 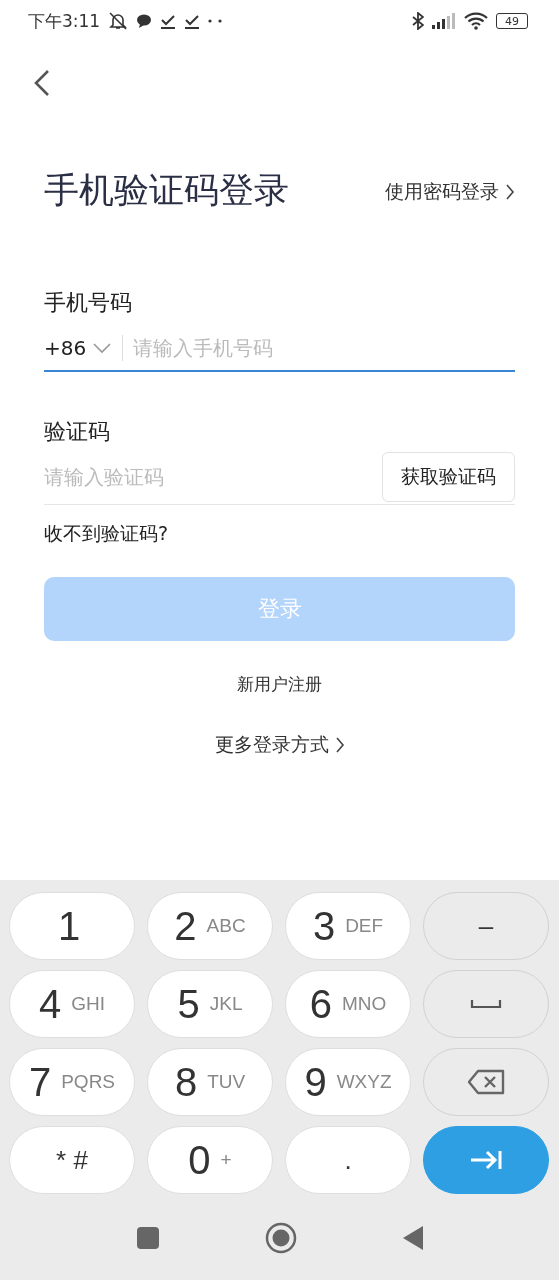 I want to click on field-label: 验证码, so click(x=77, y=431).